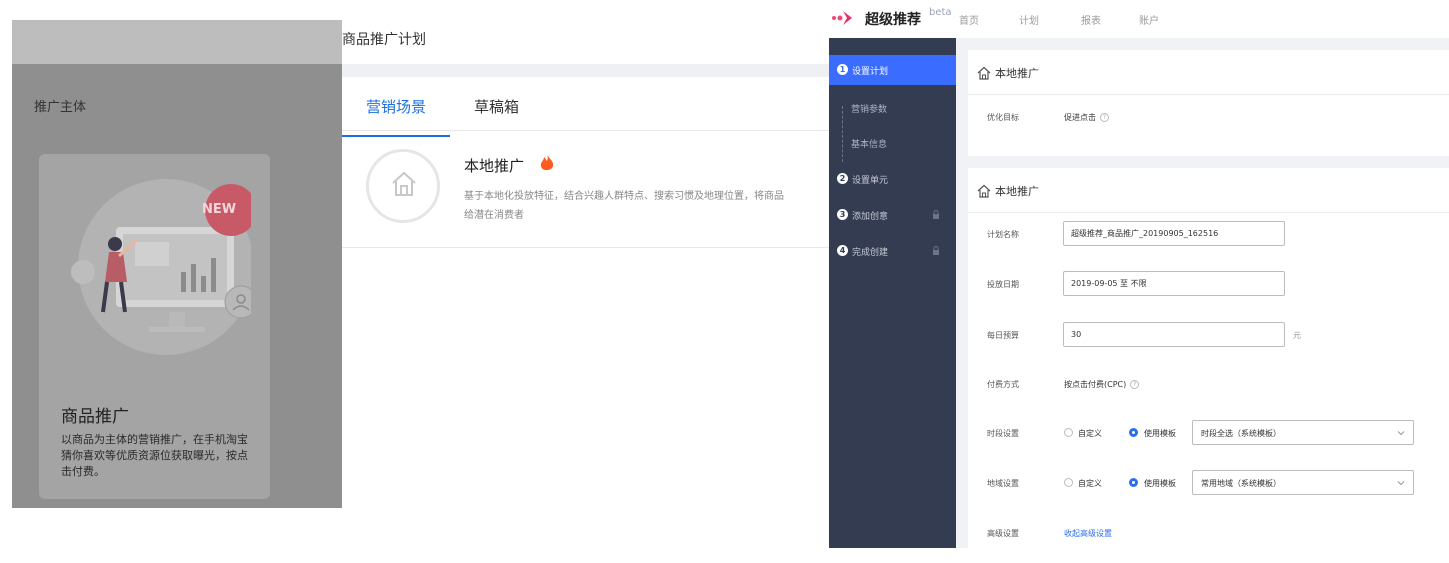  What do you see at coordinates (893, 19) in the screenshot?
I see `brand-name: 超级推荐` at bounding box center [893, 19].